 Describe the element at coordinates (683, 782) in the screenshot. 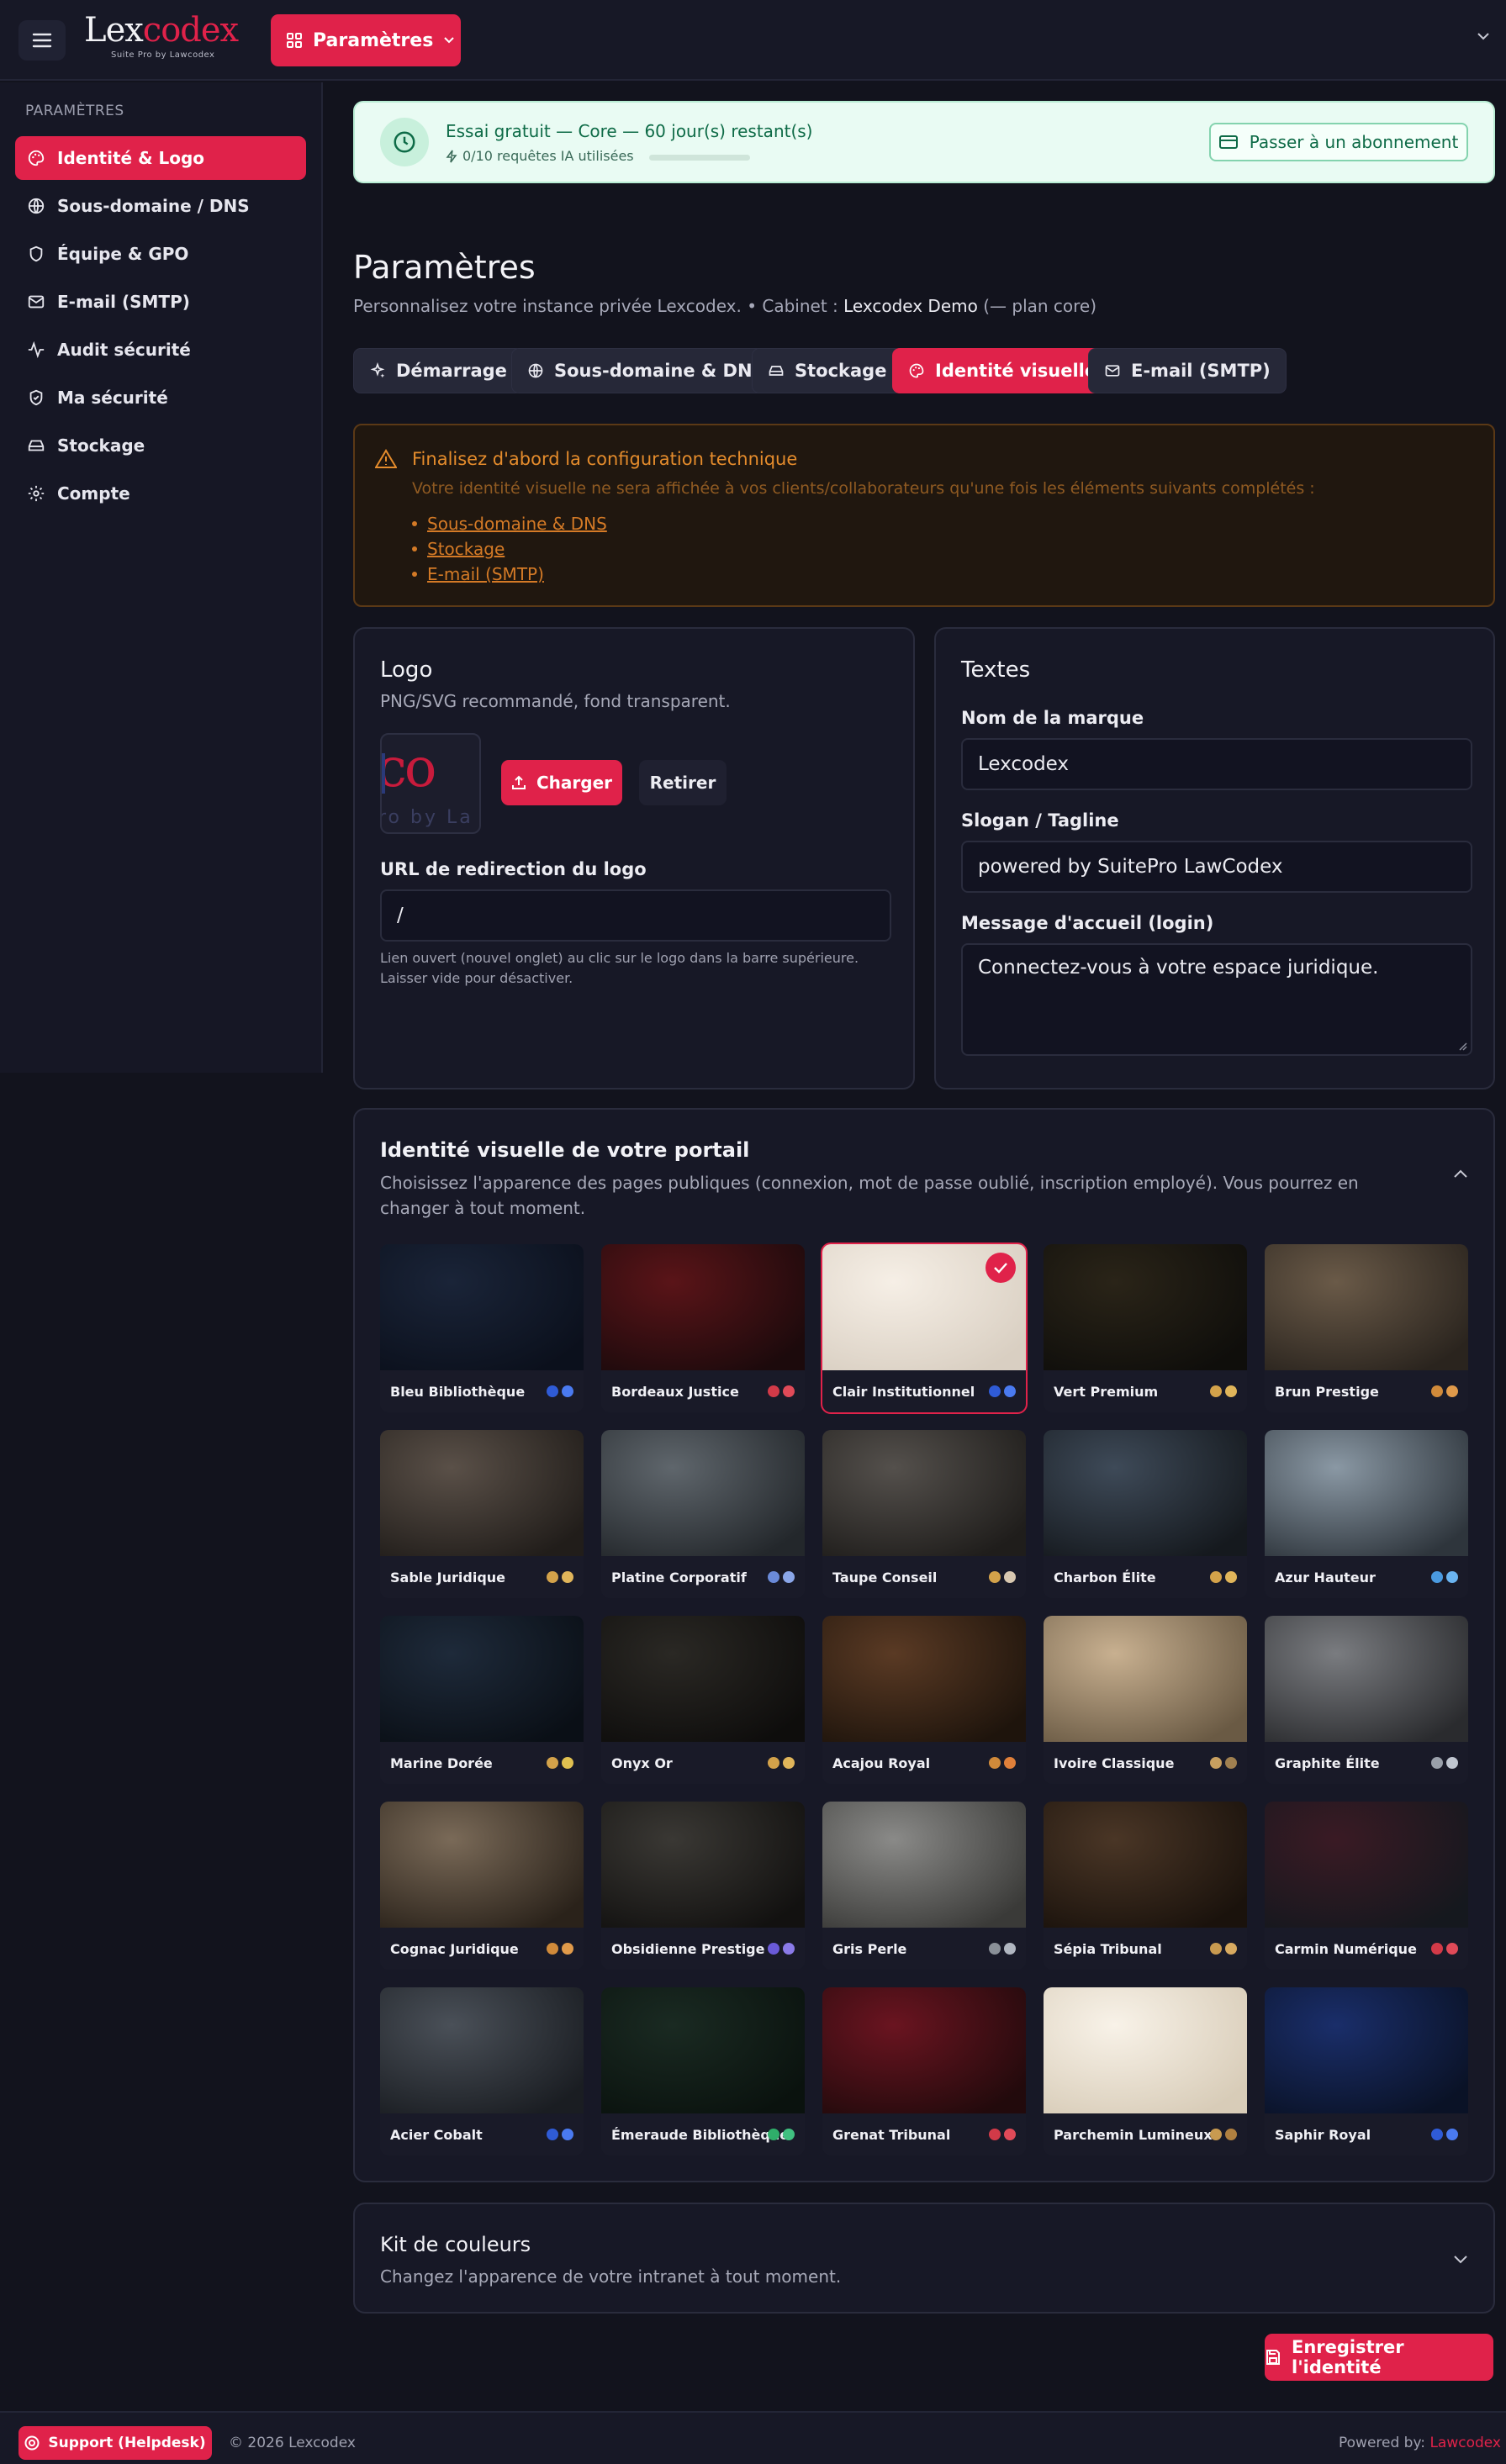

I see `remove-logo-button: Retirer` at that location.